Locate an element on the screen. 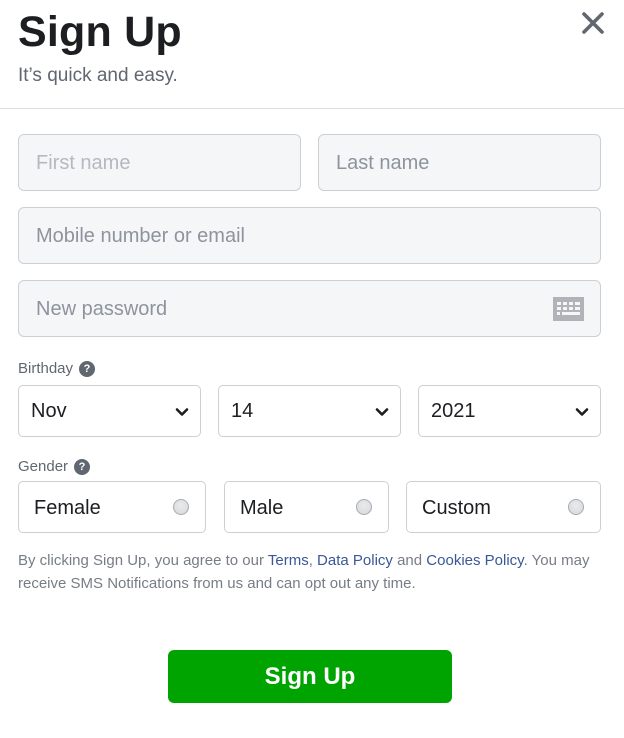 This screenshot has width=624, height=738. last-name-input: Last name is located at coordinates (459, 162).